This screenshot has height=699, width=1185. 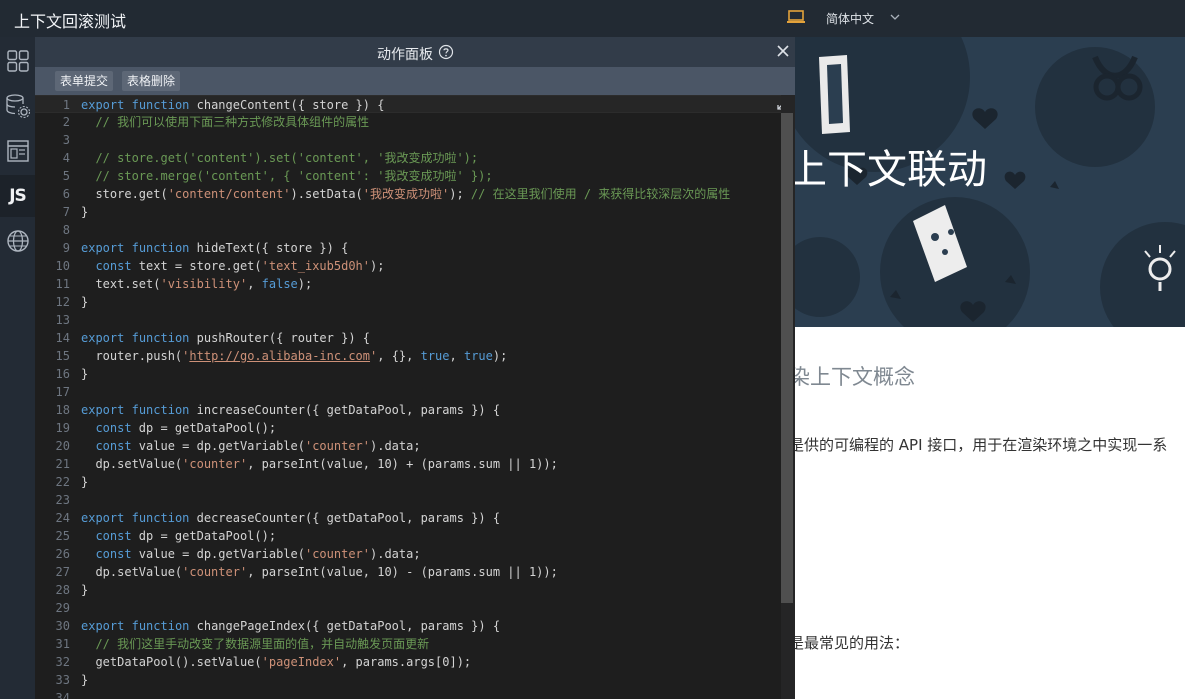 What do you see at coordinates (405, 55) in the screenshot?
I see `panel-title: 动作面板` at bounding box center [405, 55].